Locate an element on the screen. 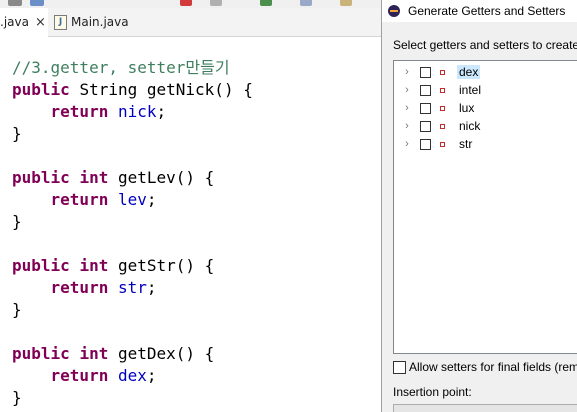 This screenshot has width=577, height=412. dialog-heading: Select getters and setters to create is located at coordinates (485, 45).